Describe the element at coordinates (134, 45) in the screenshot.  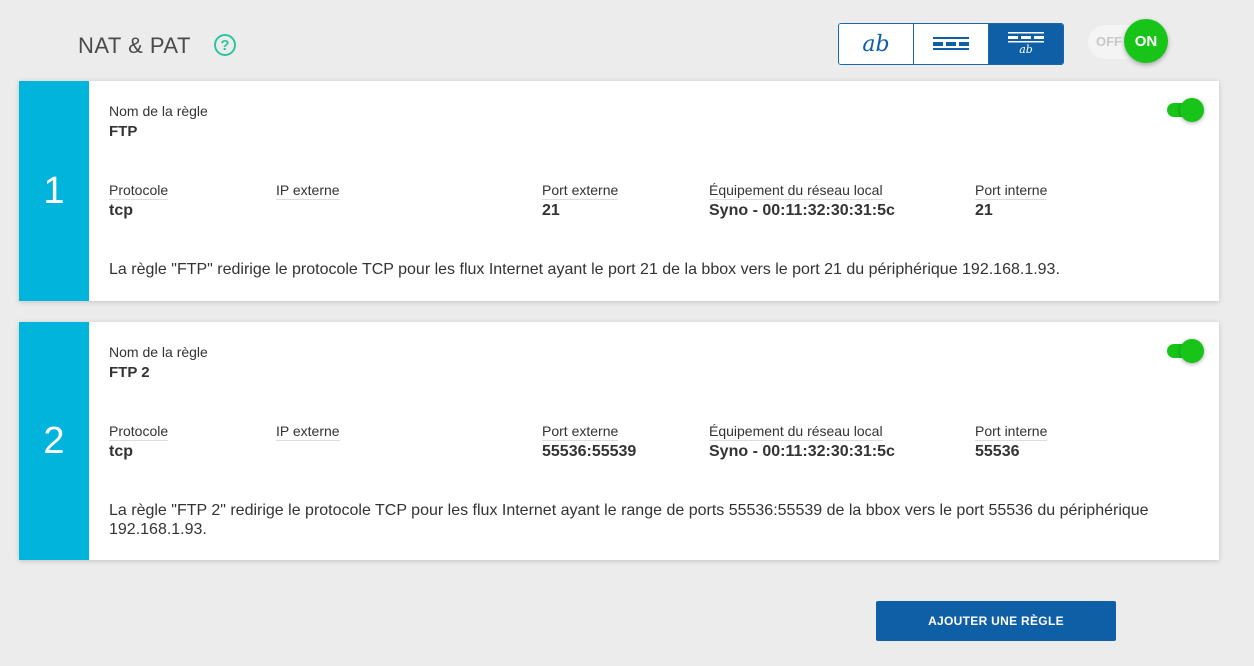
I see `page-title: NAT & PAT` at that location.